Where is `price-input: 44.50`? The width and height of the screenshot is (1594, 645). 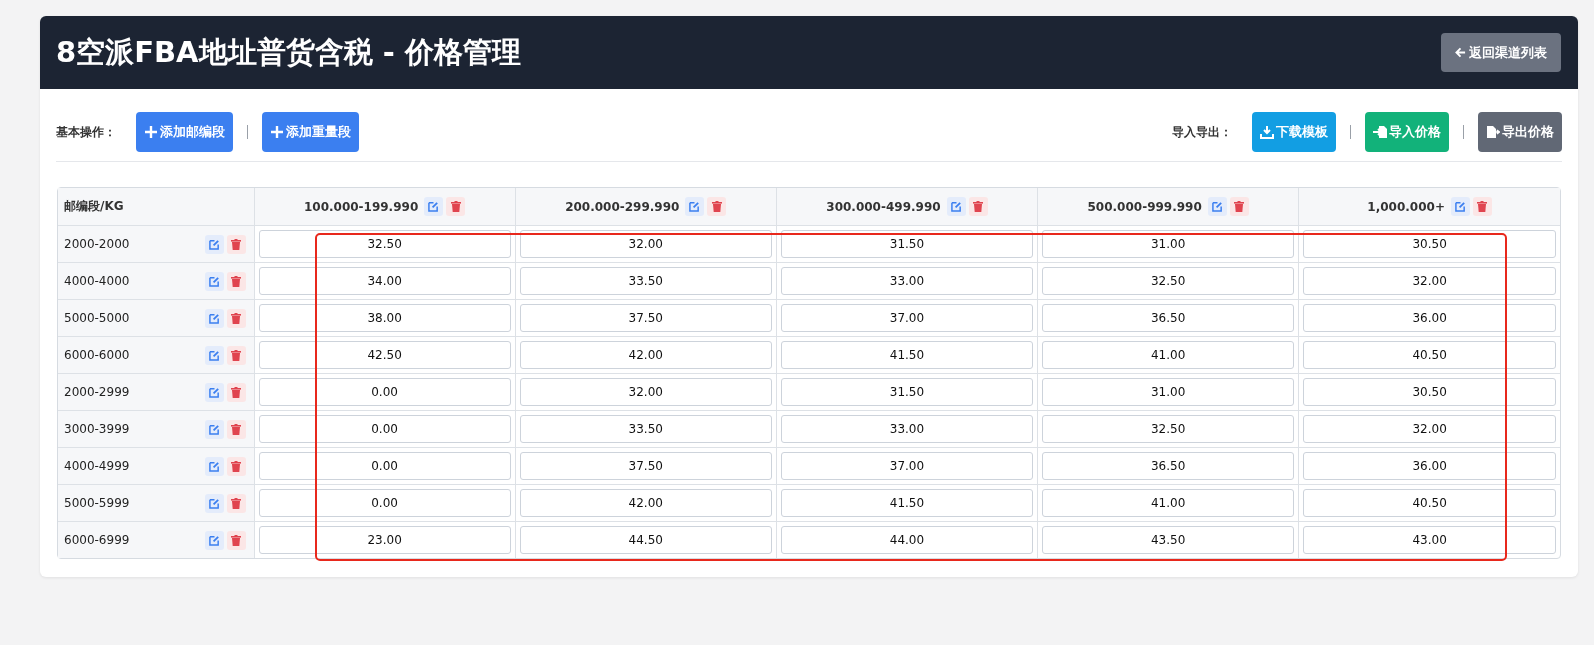 price-input: 44.50 is located at coordinates (645, 540).